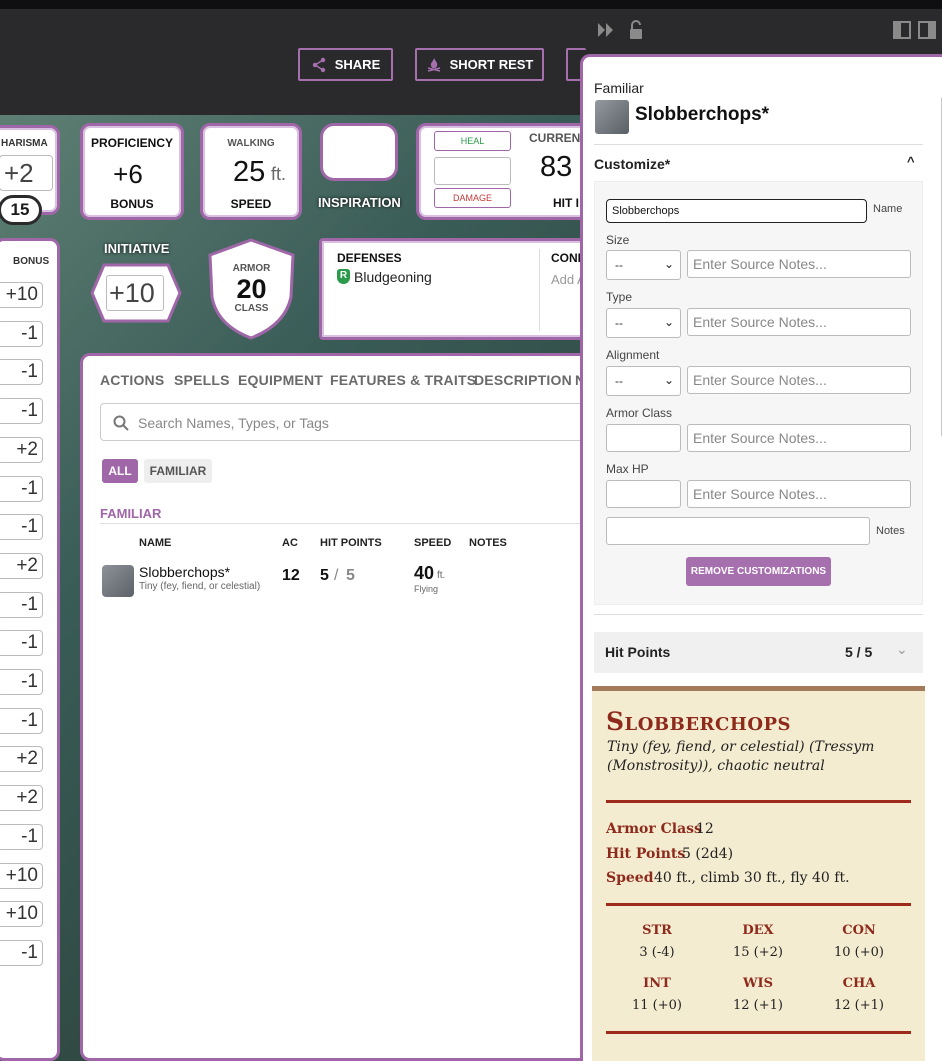  What do you see at coordinates (643, 265) in the screenshot?
I see `size-select: -- ⌄` at bounding box center [643, 265].